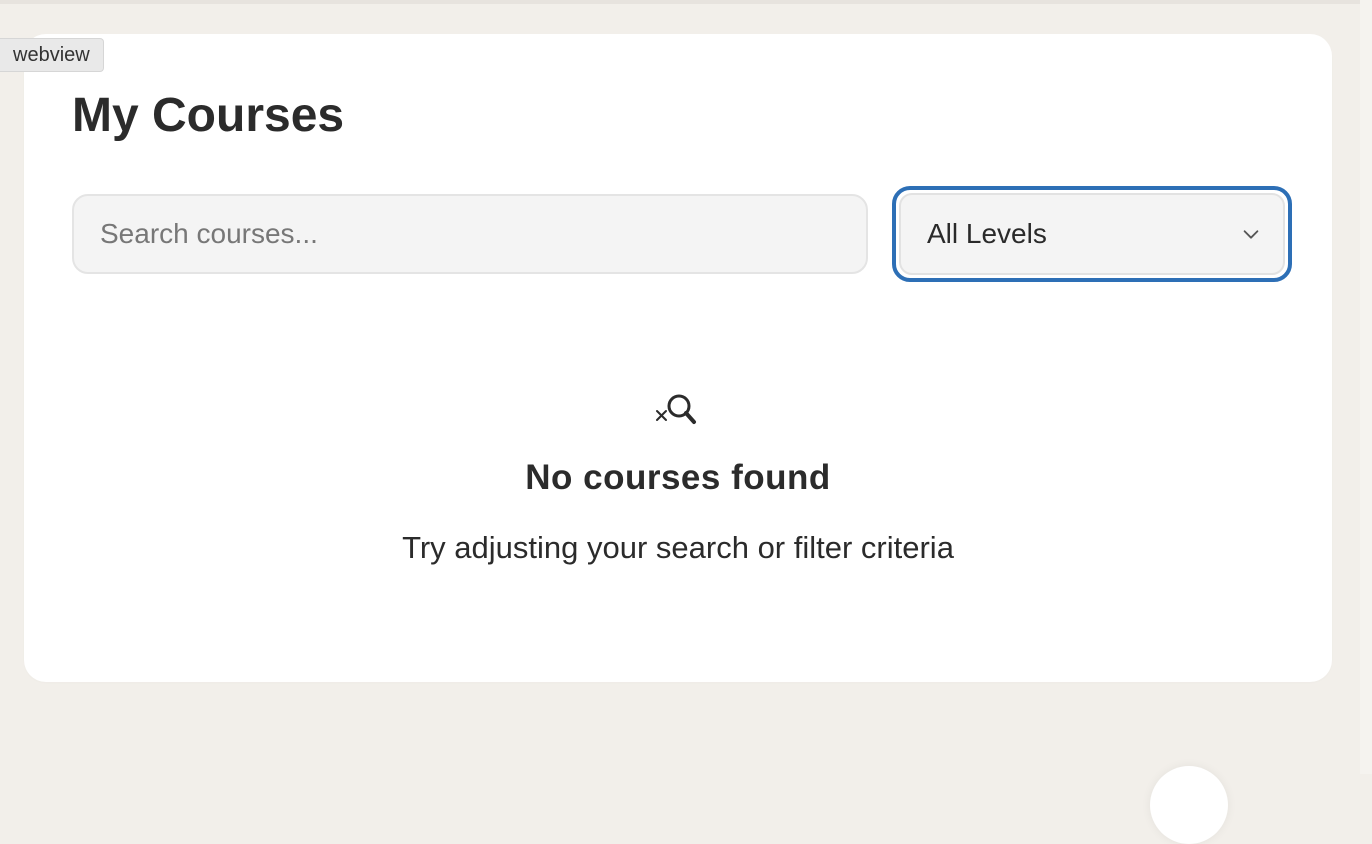  I want to click on right-edge, so click(1366, 387).